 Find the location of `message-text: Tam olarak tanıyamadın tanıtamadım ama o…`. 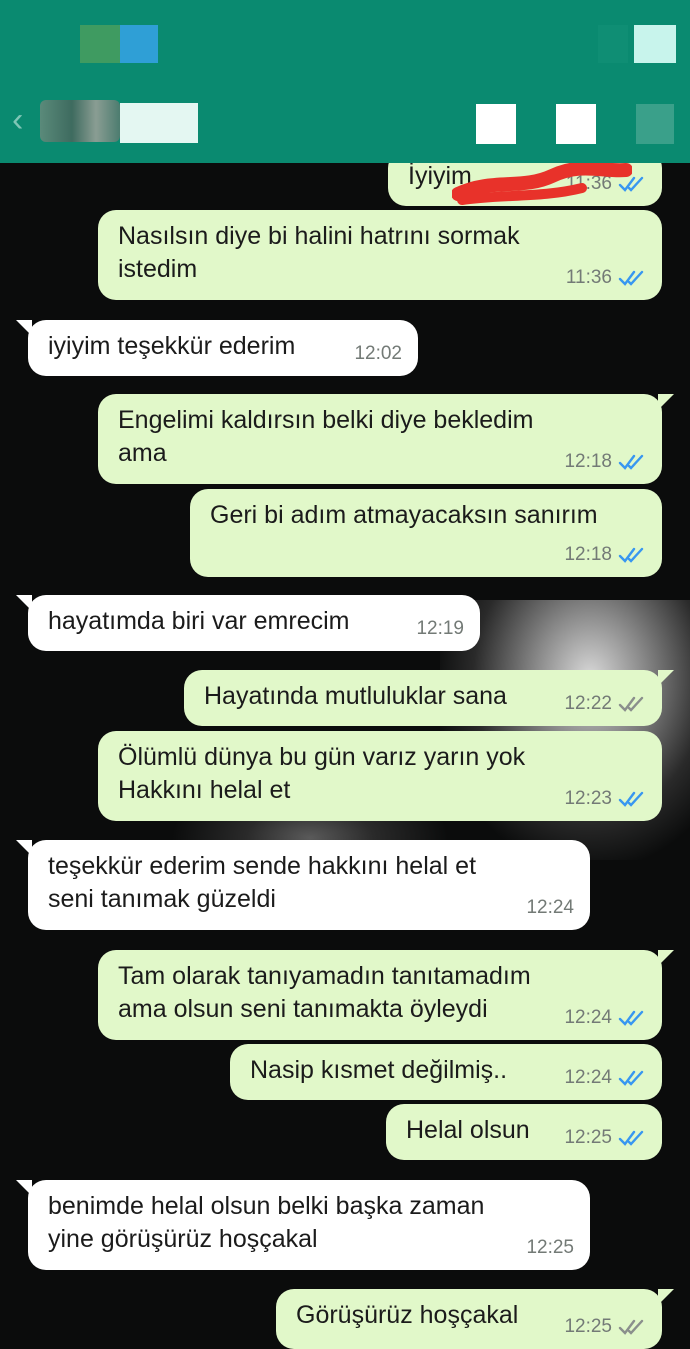

message-text: Tam olarak tanıyamadın tanıtamadım ama o… is located at coordinates (324, 992).